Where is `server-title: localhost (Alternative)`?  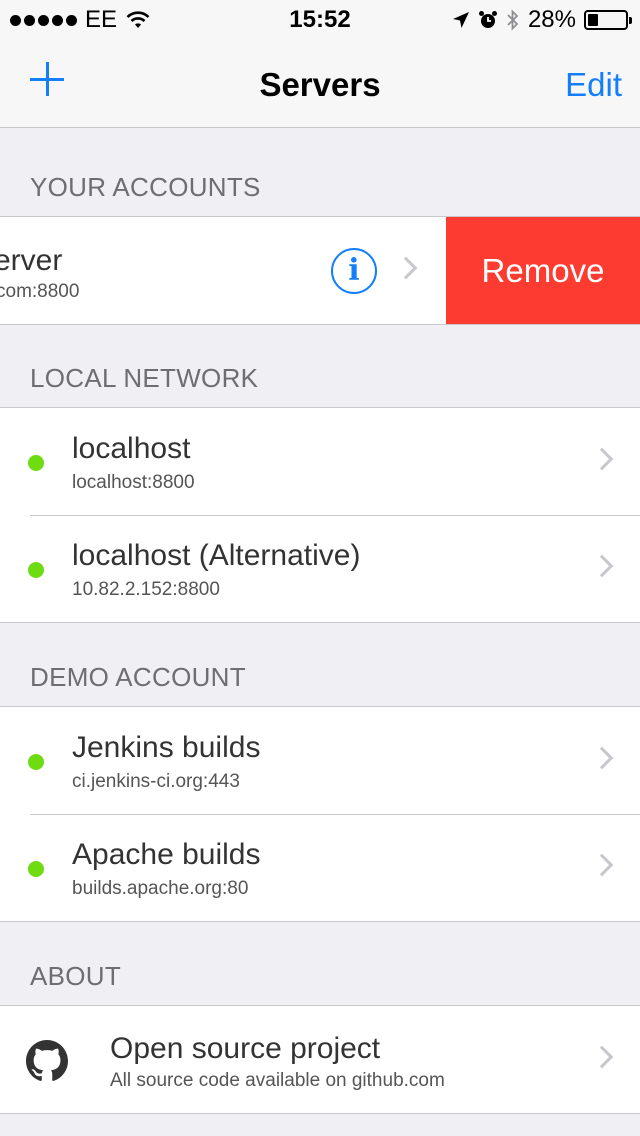 server-title: localhost (Alternative) is located at coordinates (216, 555).